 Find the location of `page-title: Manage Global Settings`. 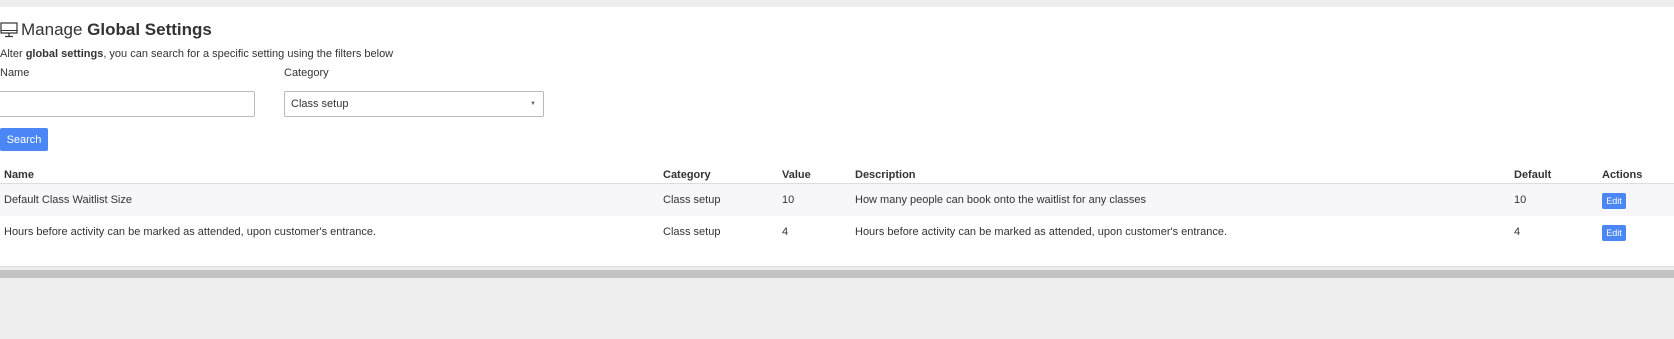

page-title: Manage Global Settings is located at coordinates (116, 29).